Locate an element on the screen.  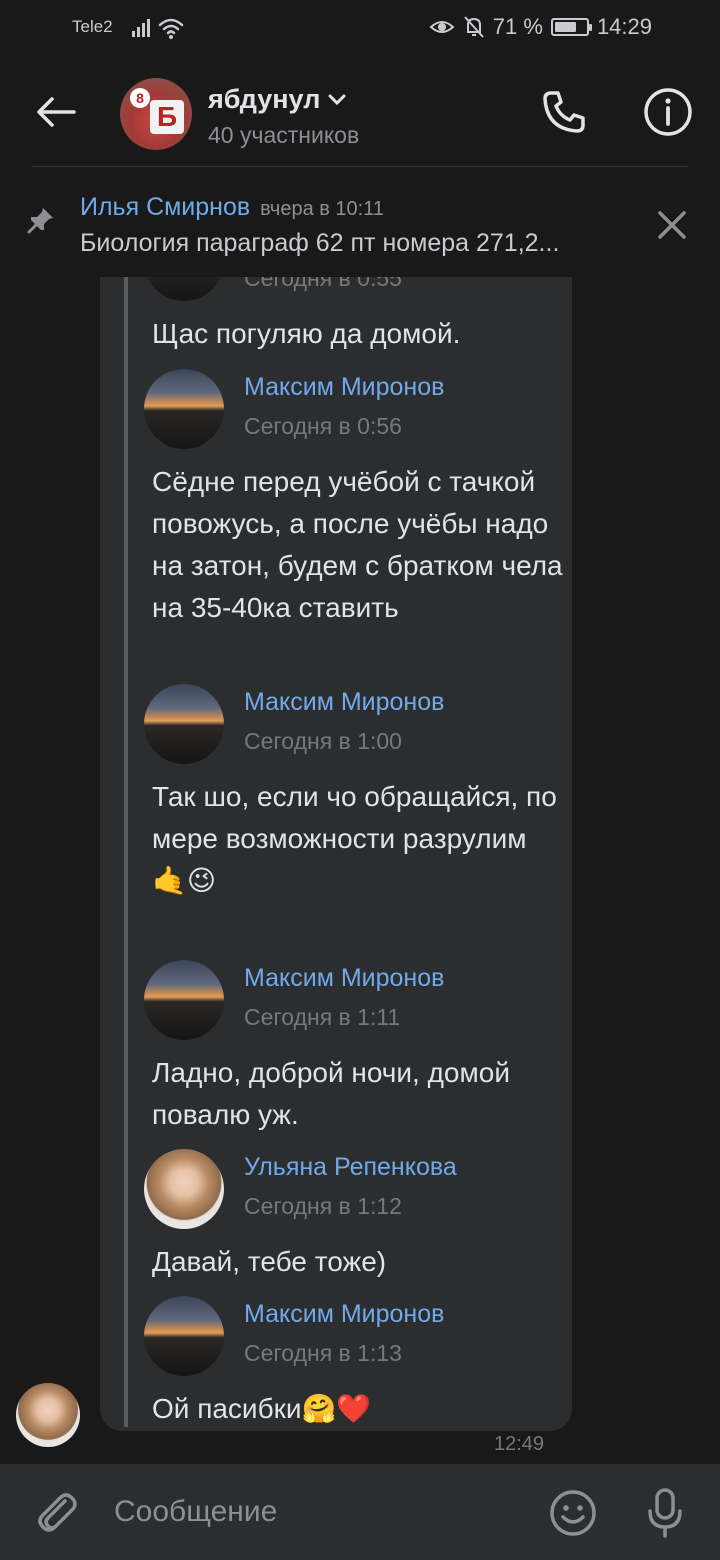
forwarded-text: Давай, тебе тоже) is located at coordinates (269, 1261).